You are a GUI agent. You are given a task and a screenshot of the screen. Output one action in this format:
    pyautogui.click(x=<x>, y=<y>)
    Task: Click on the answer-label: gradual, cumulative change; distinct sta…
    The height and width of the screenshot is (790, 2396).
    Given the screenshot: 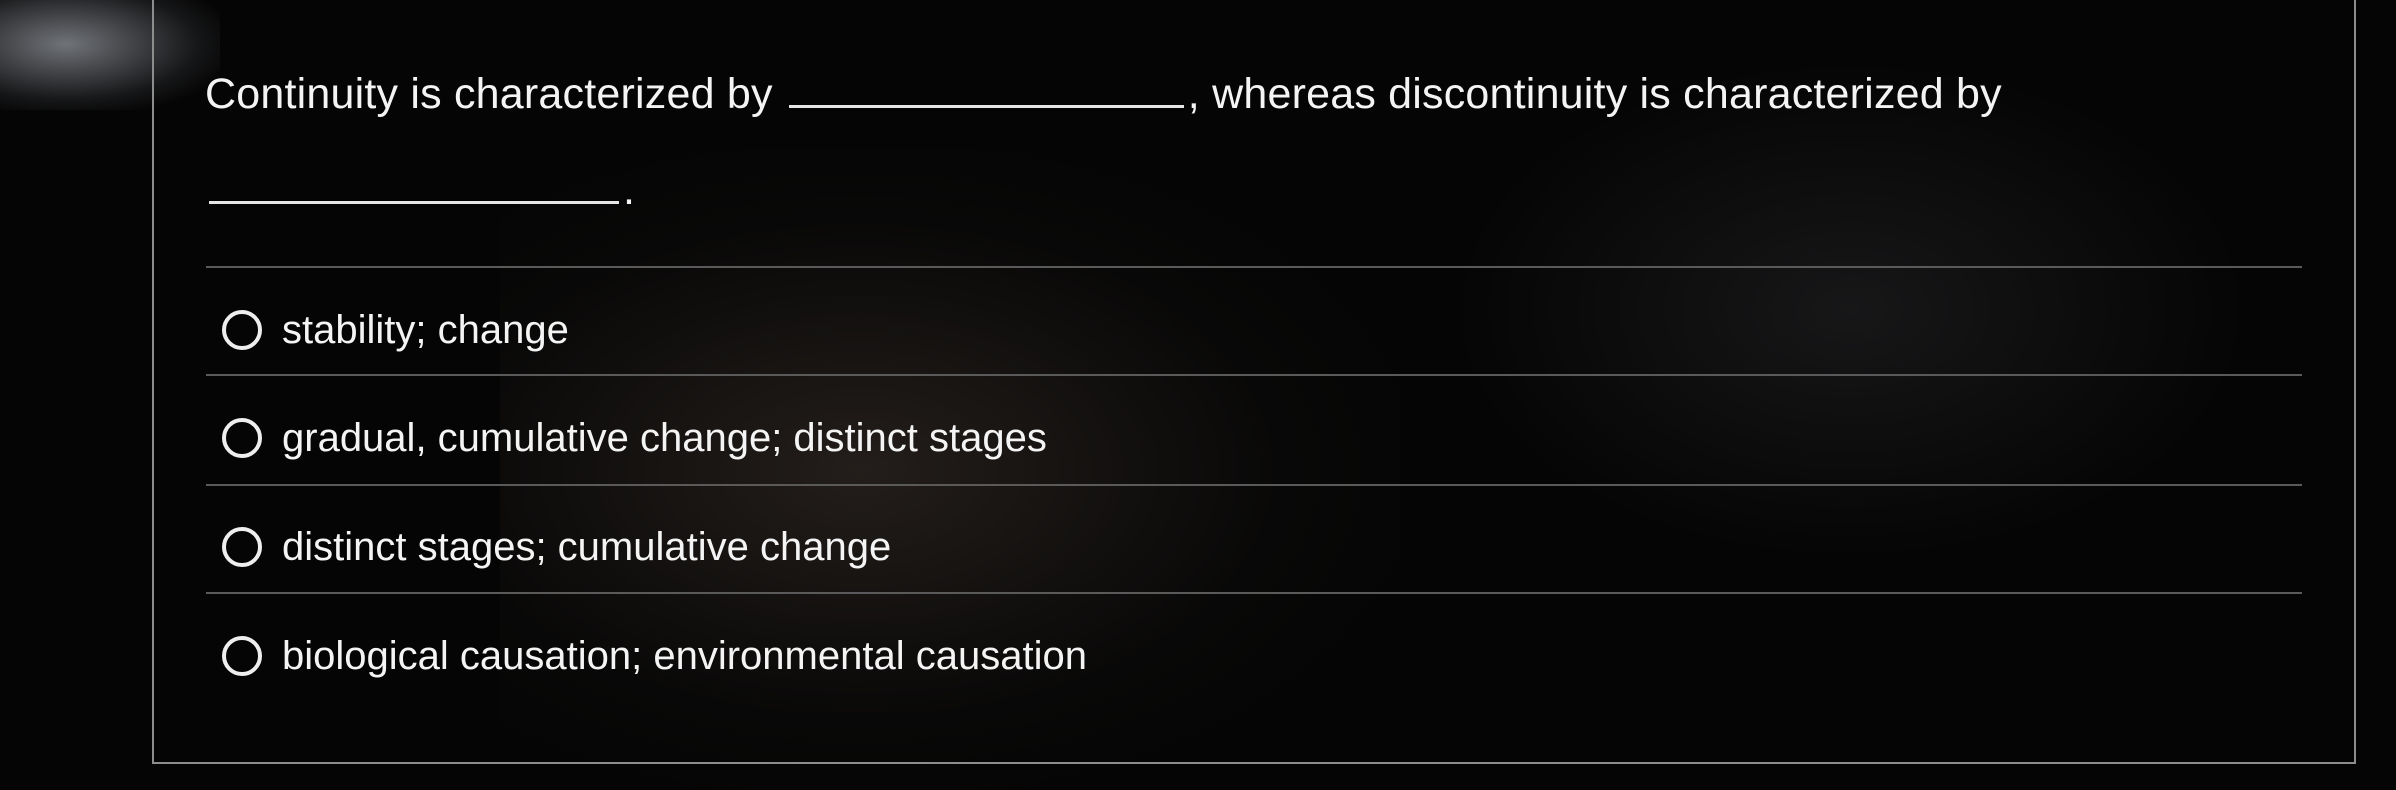 What is the action you would take?
    pyautogui.click(x=664, y=437)
    